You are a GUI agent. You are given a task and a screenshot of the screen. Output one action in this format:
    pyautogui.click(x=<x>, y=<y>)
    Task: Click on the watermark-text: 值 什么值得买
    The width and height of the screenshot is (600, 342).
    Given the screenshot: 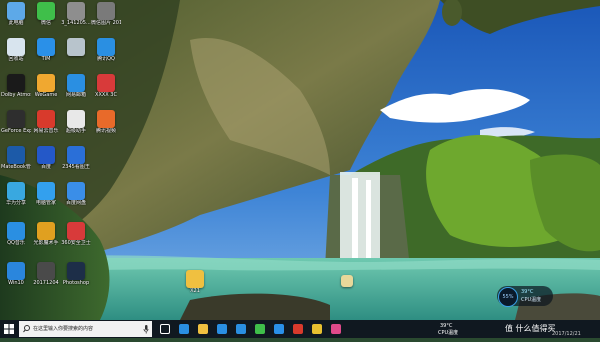 What is the action you would take?
    pyautogui.click(x=530, y=328)
    